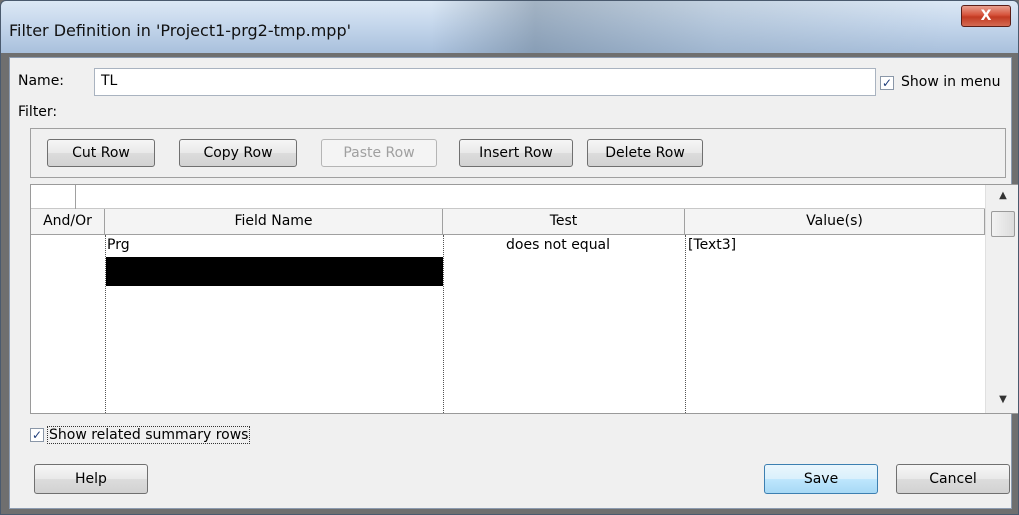 The image size is (1019, 515). I want to click on title-bar-glass, so click(691, 27).